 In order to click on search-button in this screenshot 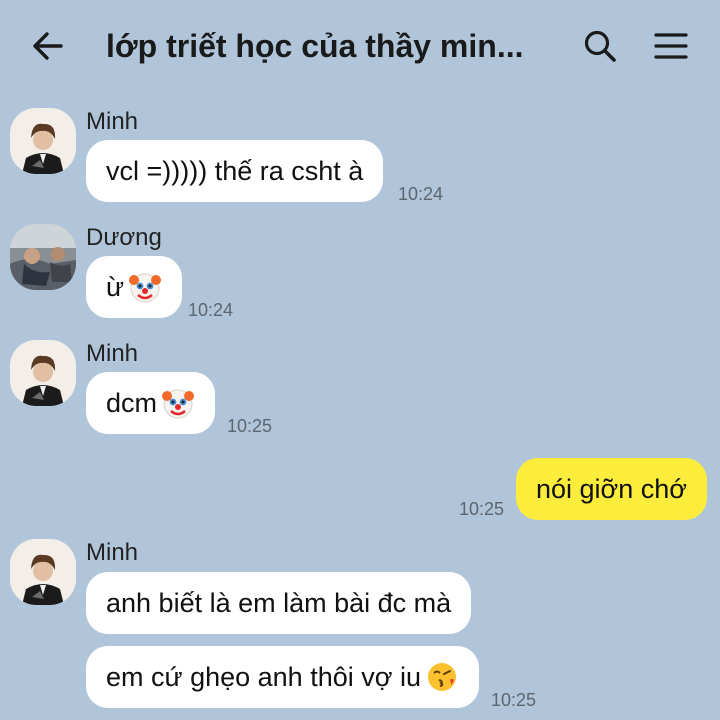, I will do `click(600, 46)`.